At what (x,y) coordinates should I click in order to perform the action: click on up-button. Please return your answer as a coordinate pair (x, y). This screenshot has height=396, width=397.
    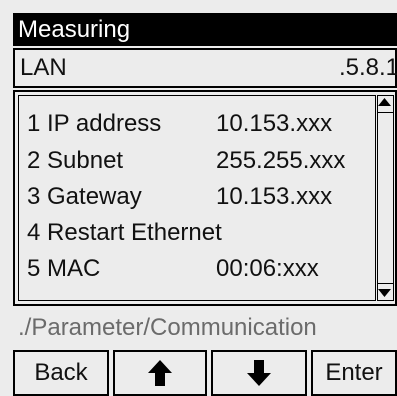
    Looking at the image, I should click on (160, 373).